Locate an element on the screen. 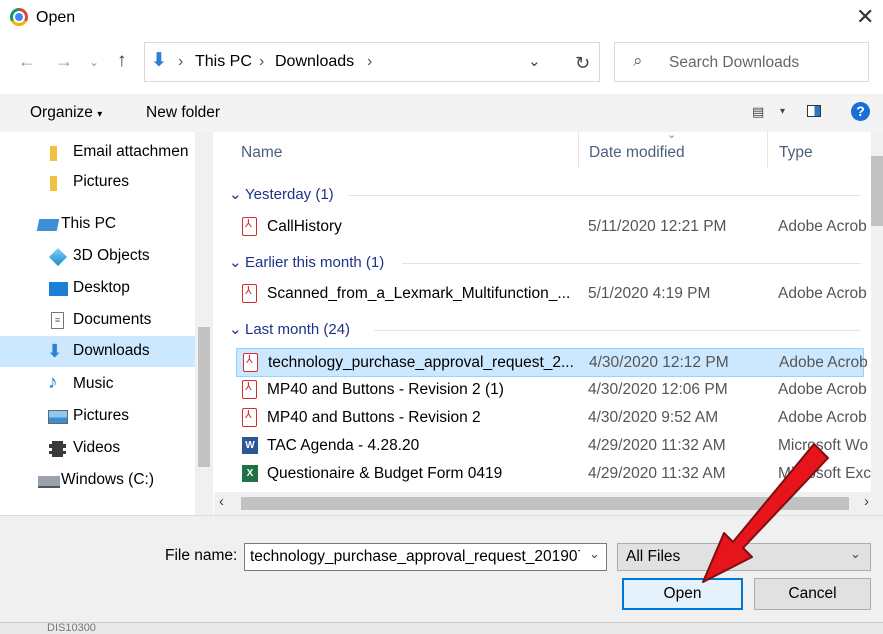 This screenshot has width=883, height=634. list-vertical-scrollbar is located at coordinates (877, 312).